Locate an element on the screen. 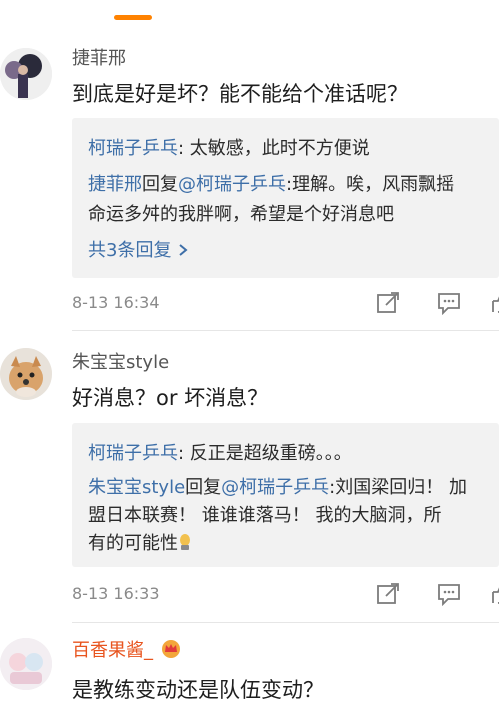 The image size is (499, 717). thinking-emoji-icon is located at coordinates (185, 544).